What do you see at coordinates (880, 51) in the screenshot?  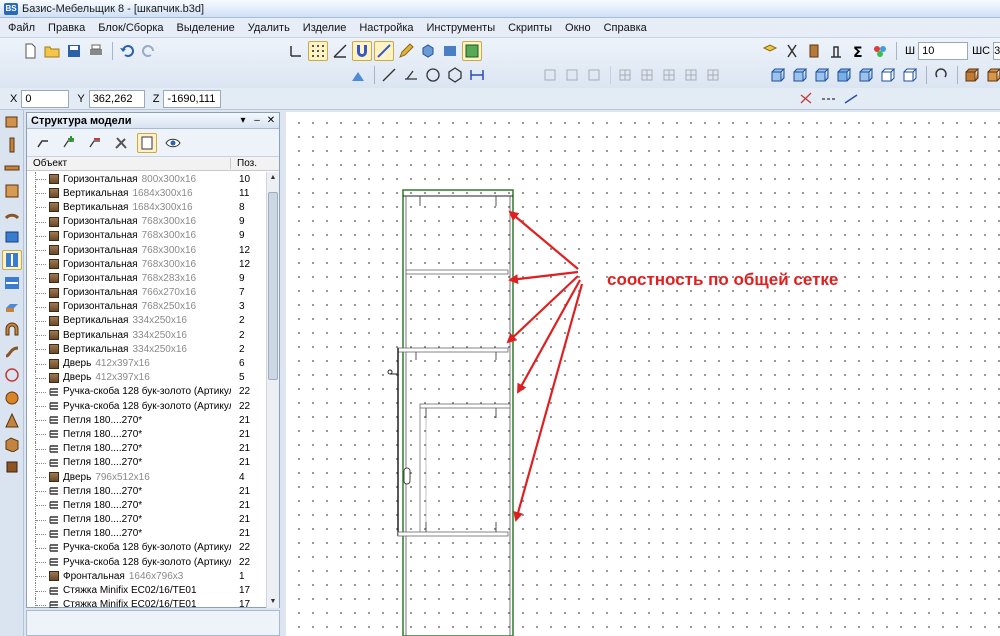 I see `palette-button` at bounding box center [880, 51].